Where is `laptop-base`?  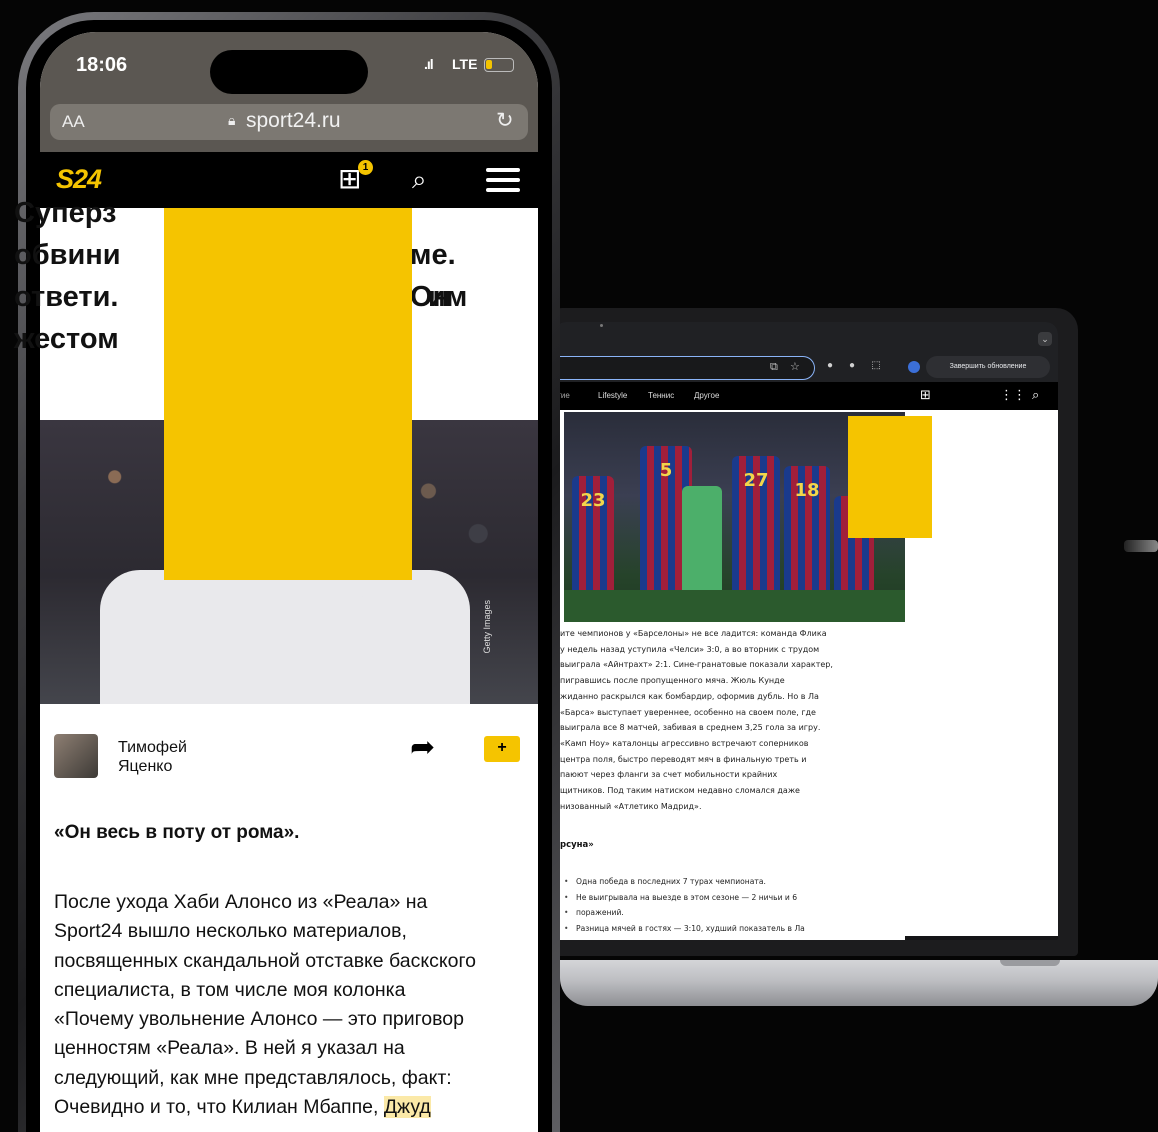 laptop-base is located at coordinates (859, 983).